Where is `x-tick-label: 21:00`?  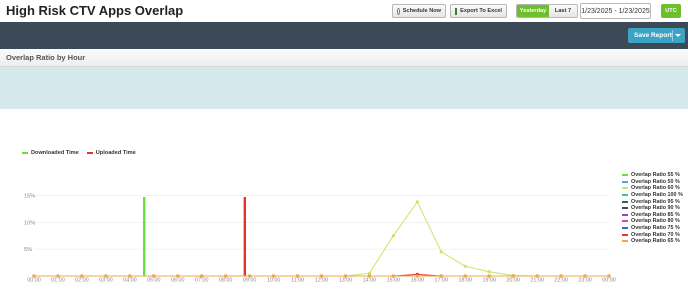
x-tick-label: 21:00 is located at coordinates (537, 281).